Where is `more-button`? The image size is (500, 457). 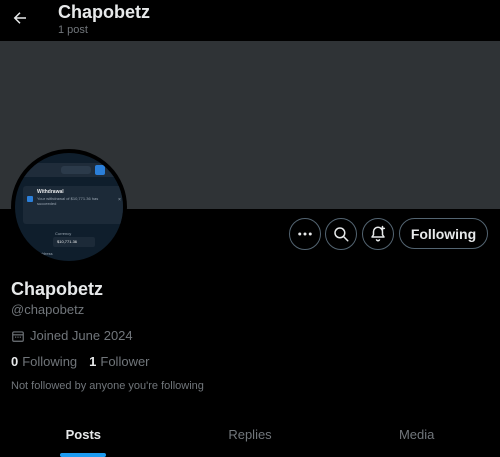
more-button is located at coordinates (305, 234).